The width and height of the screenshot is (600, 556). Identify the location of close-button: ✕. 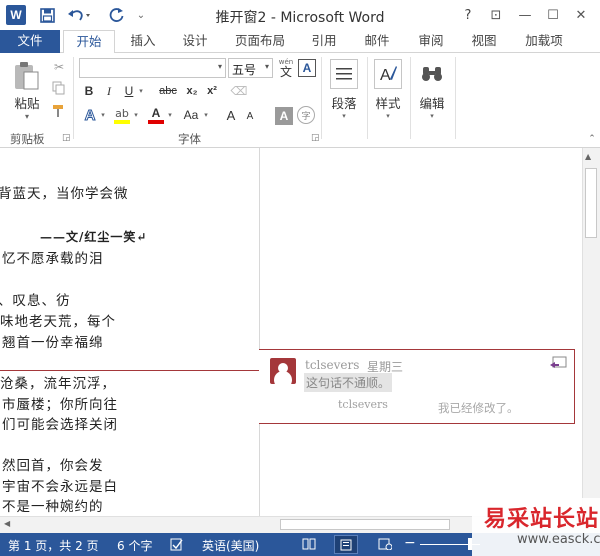
(581, 15).